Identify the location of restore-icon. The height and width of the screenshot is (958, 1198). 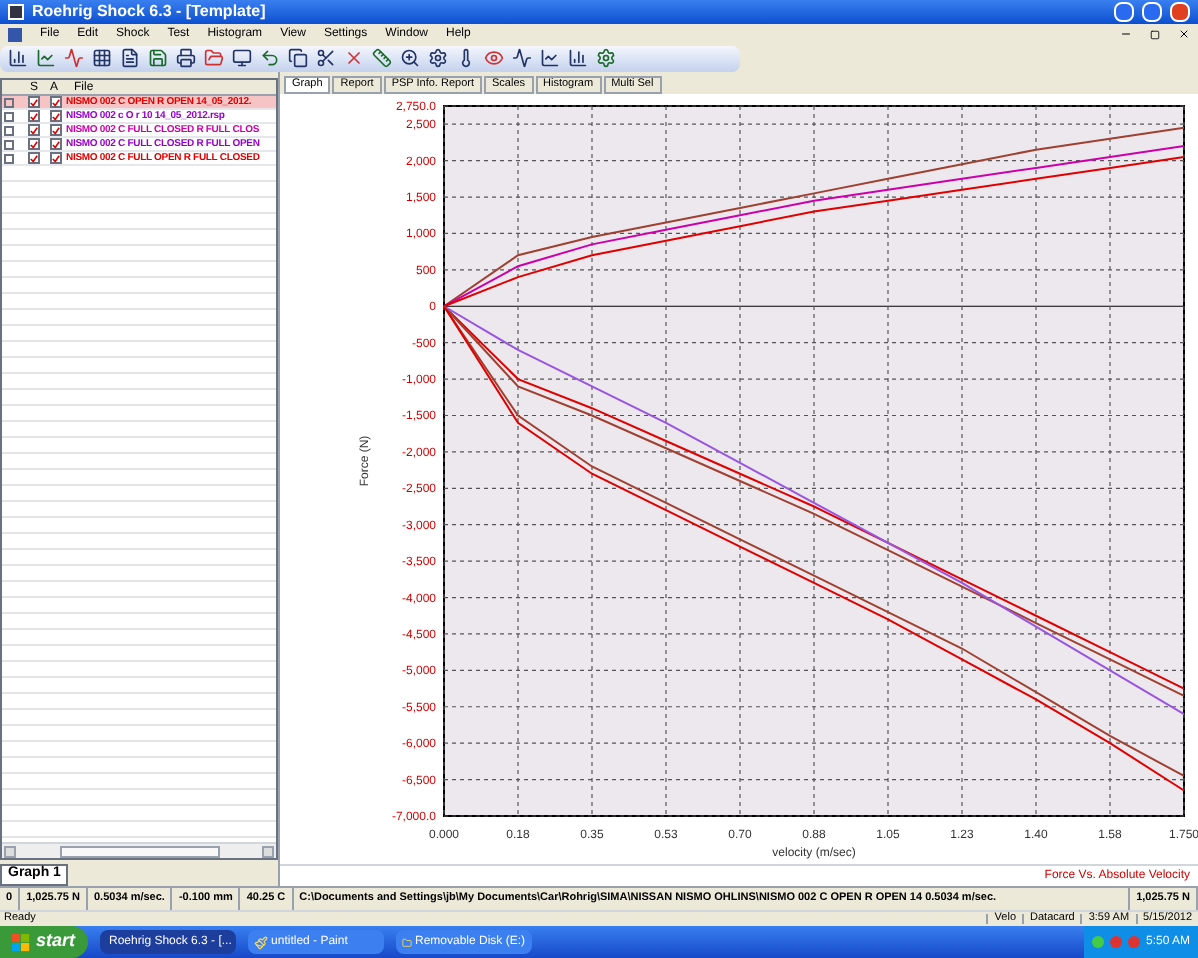
(1155, 34).